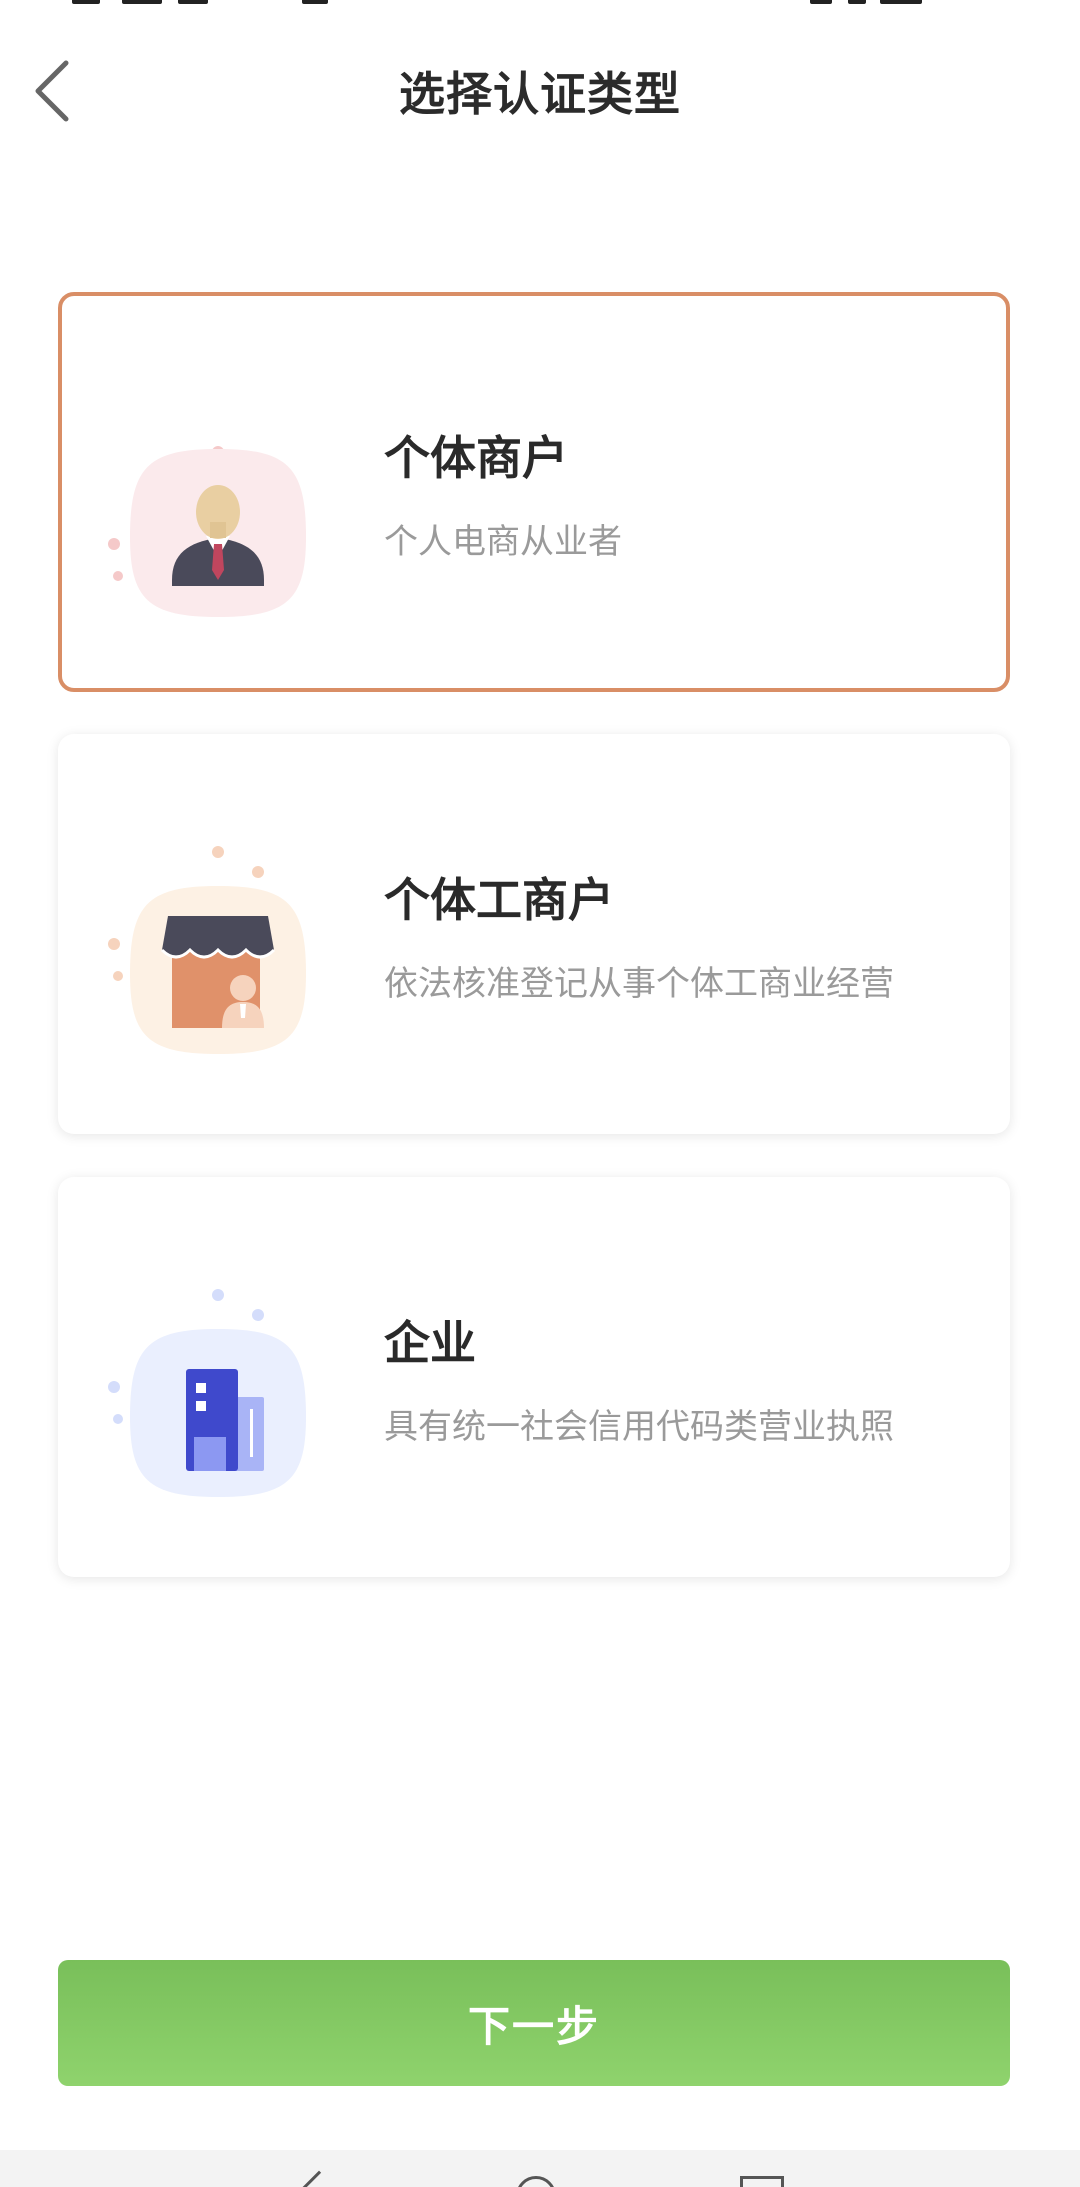 The height and width of the screenshot is (2187, 1080). What do you see at coordinates (639, 1427) in the screenshot?
I see `option-subtitle: 具有统一社会信用代码类营业执照` at bounding box center [639, 1427].